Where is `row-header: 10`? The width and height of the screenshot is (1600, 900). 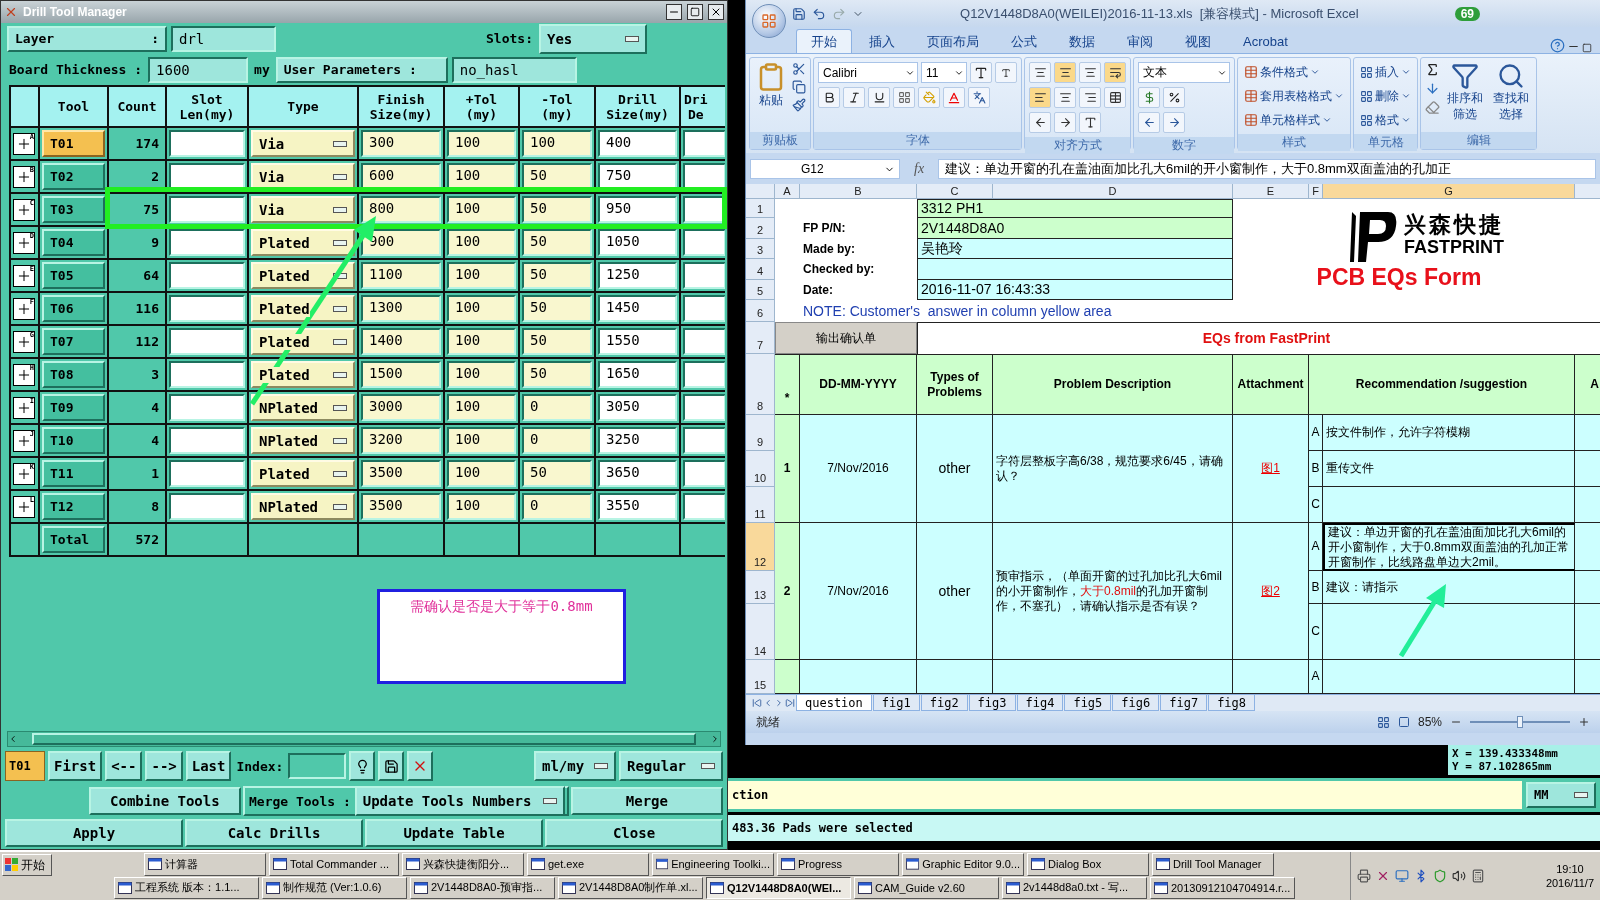
row-header: 10 is located at coordinates (760, 469).